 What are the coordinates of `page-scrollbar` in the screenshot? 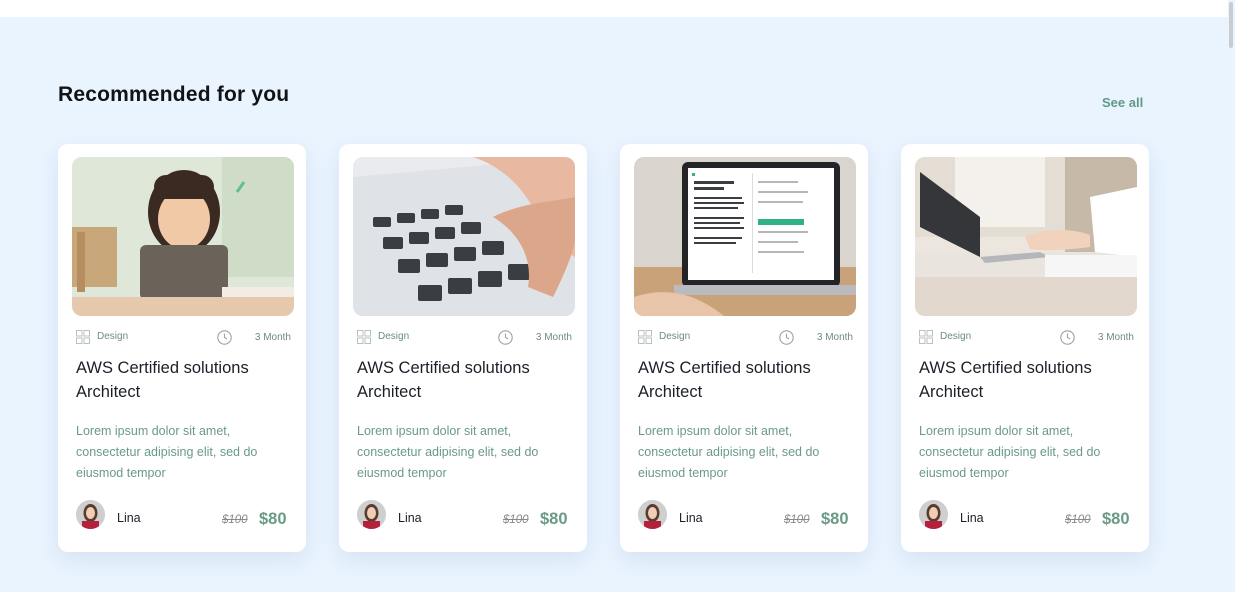 It's located at (1231, 296).